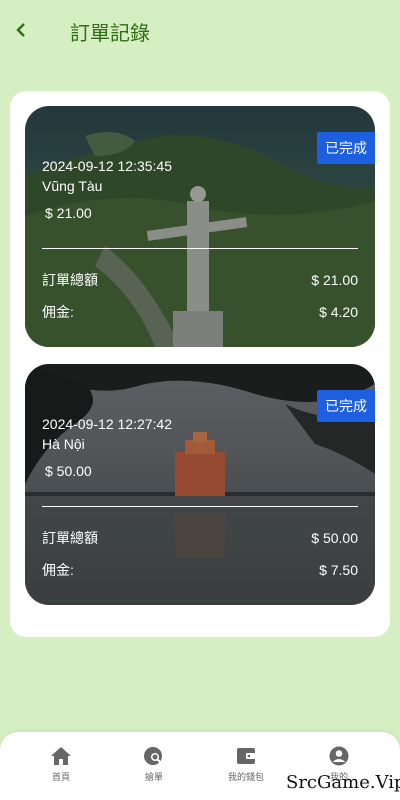  Describe the element at coordinates (153, 756) in the screenshot. I see `search-globe-icon` at that location.